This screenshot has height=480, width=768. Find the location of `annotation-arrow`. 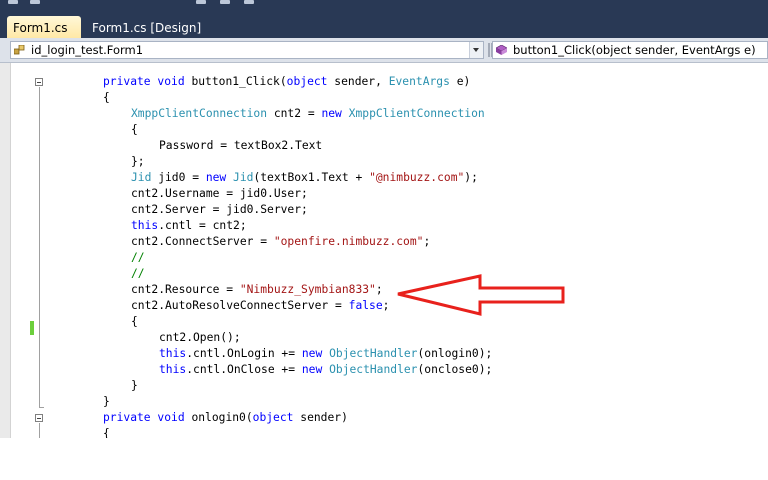

annotation-arrow is located at coordinates (481, 295).